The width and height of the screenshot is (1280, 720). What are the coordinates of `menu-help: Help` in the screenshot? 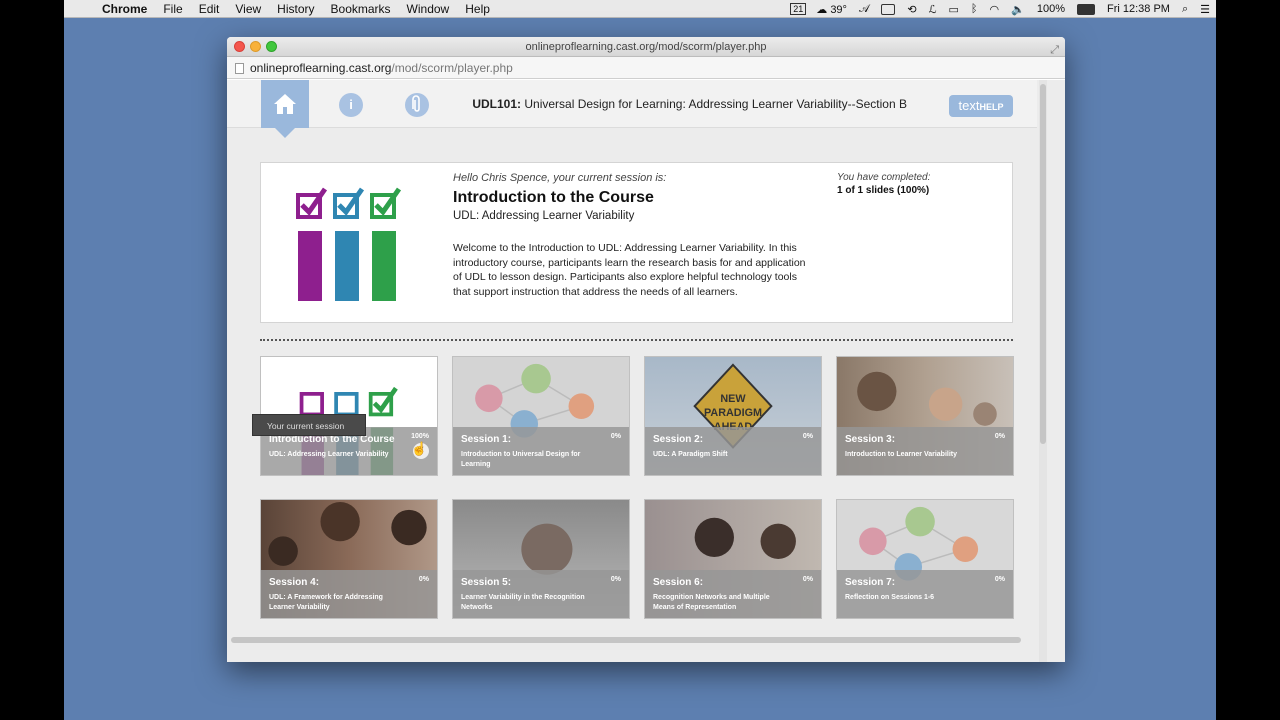 It's located at (477, 9).